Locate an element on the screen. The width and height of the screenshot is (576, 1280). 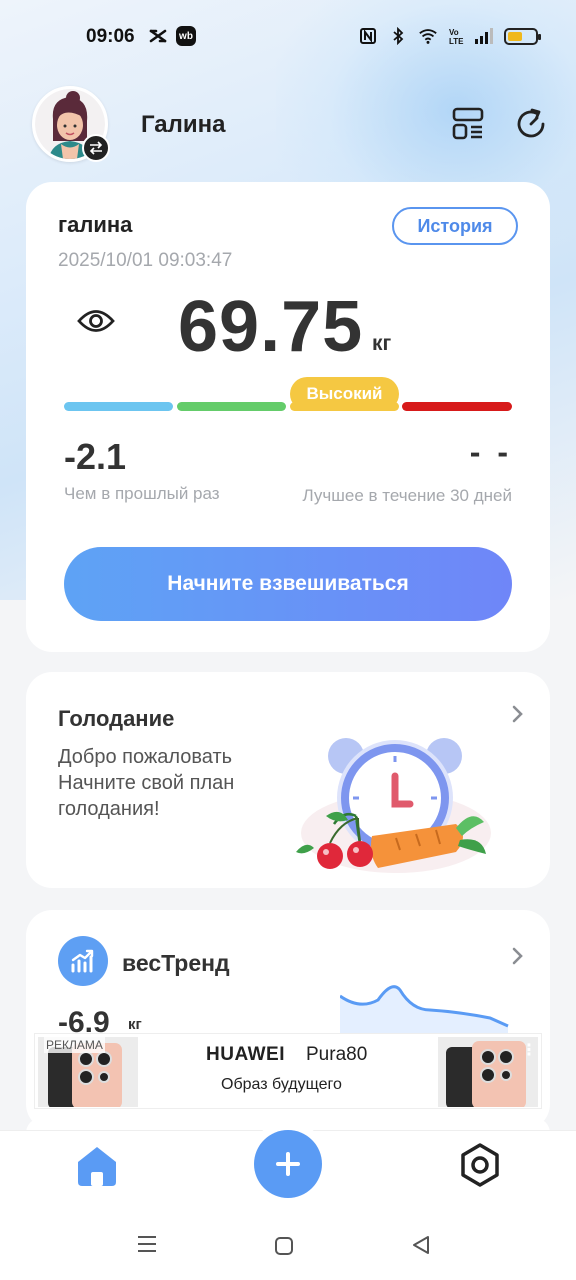
status-app-icons: wb is located at coordinates (172, 36).